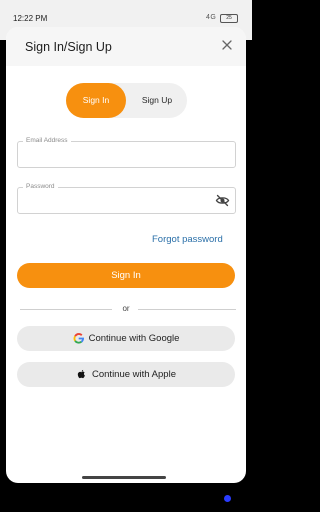  Describe the element at coordinates (126, 308) in the screenshot. I see `or-divider-text: or` at that location.